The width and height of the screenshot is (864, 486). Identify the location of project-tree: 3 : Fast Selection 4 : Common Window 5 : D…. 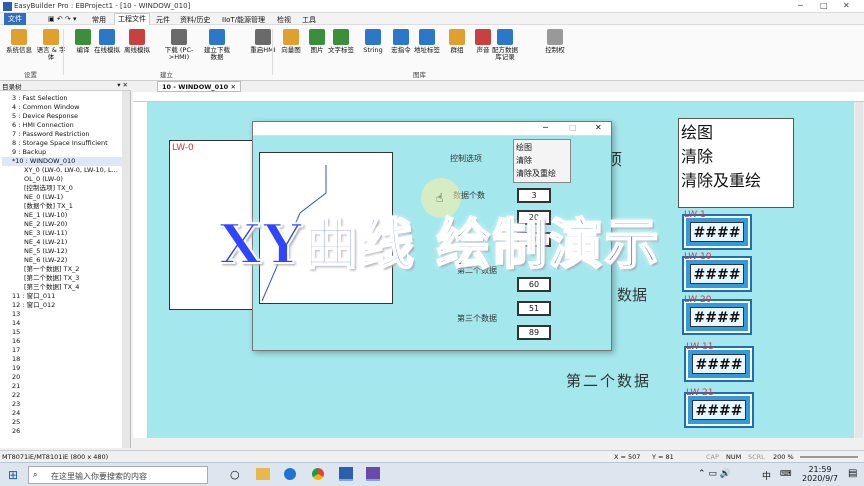
(62, 265).